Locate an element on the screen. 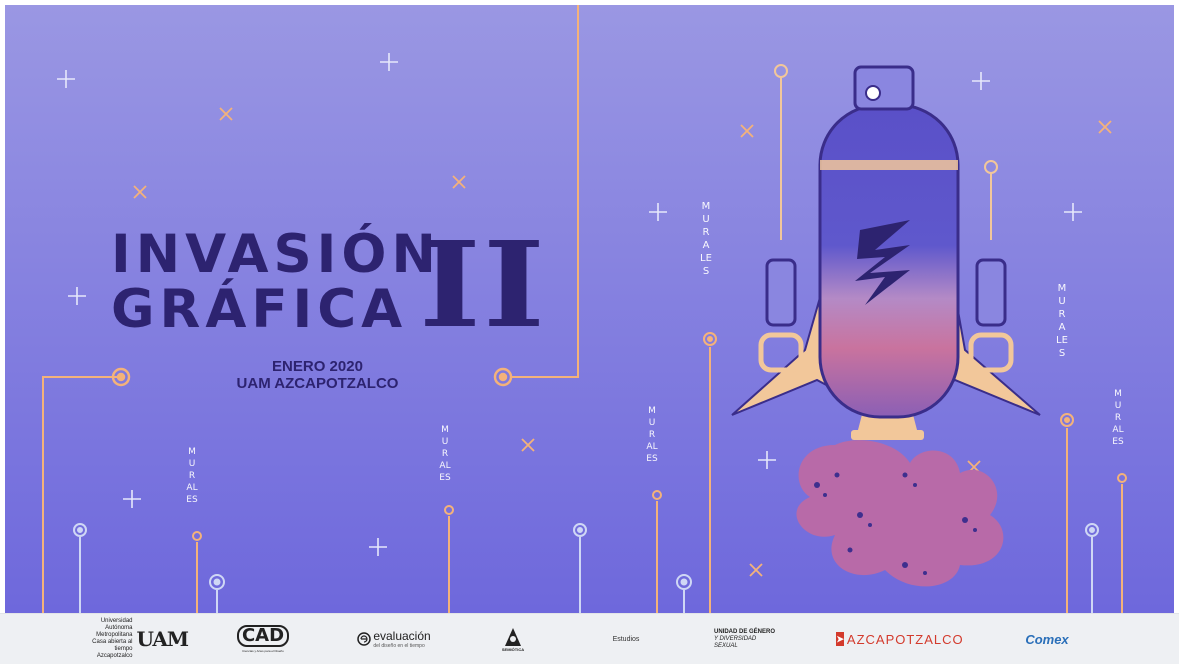  genero-line-1: UNIDAD DE GÉNERO is located at coordinates (745, 631).